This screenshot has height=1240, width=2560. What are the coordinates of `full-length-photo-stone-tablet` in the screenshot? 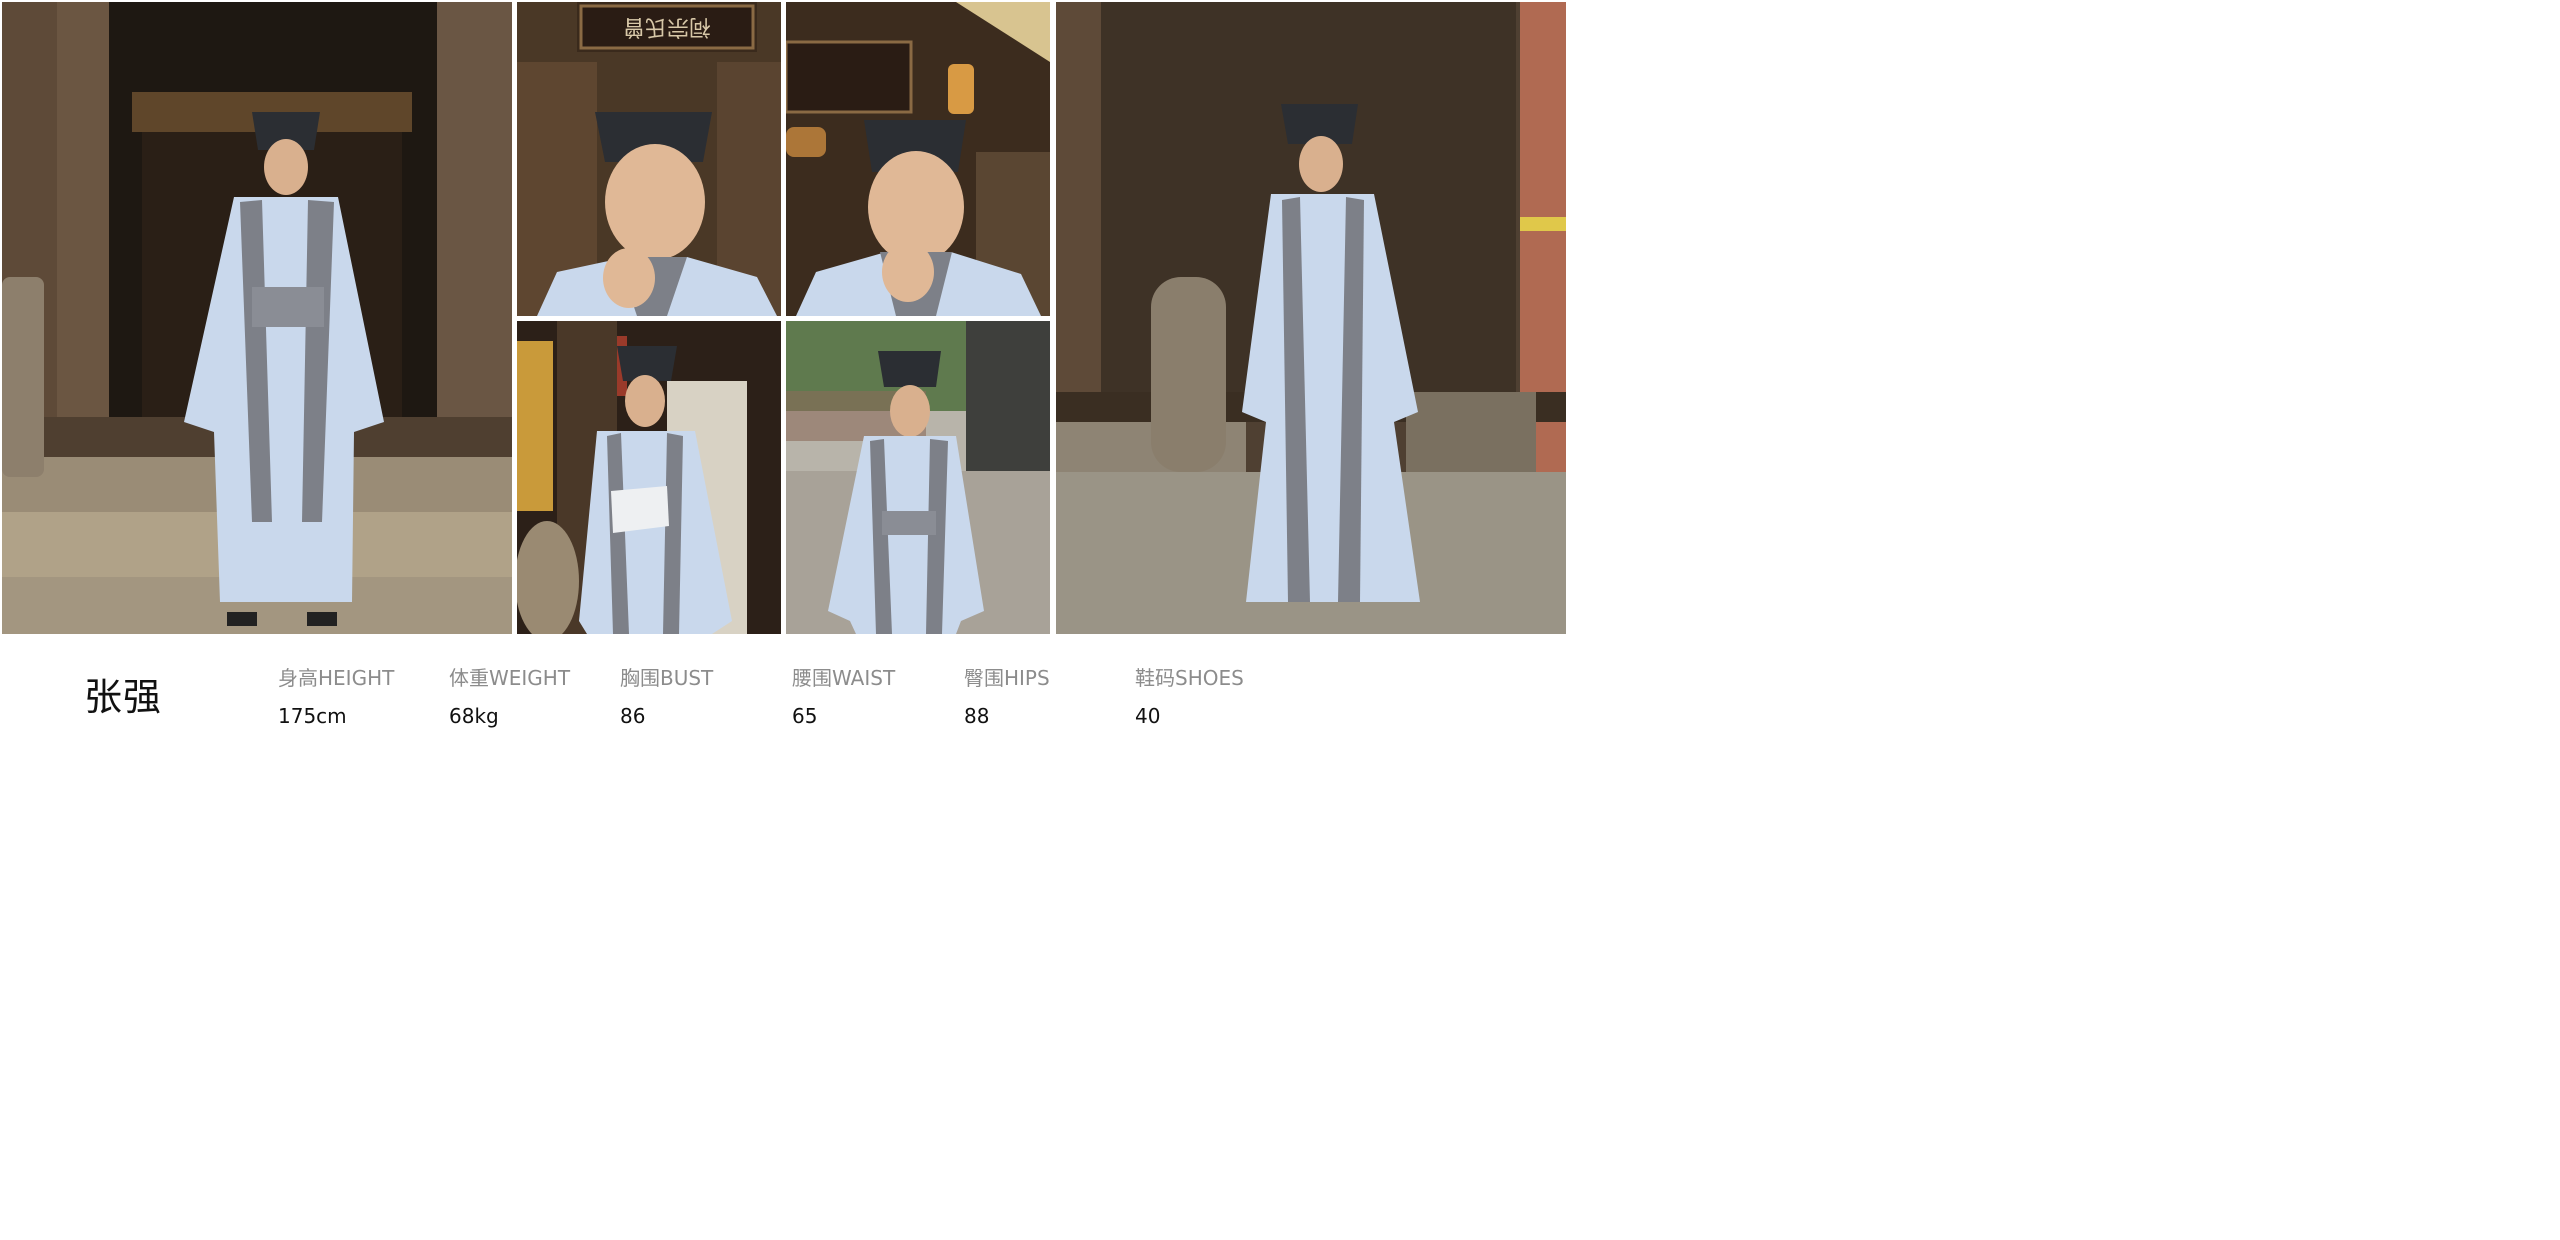 It's located at (1311, 318).